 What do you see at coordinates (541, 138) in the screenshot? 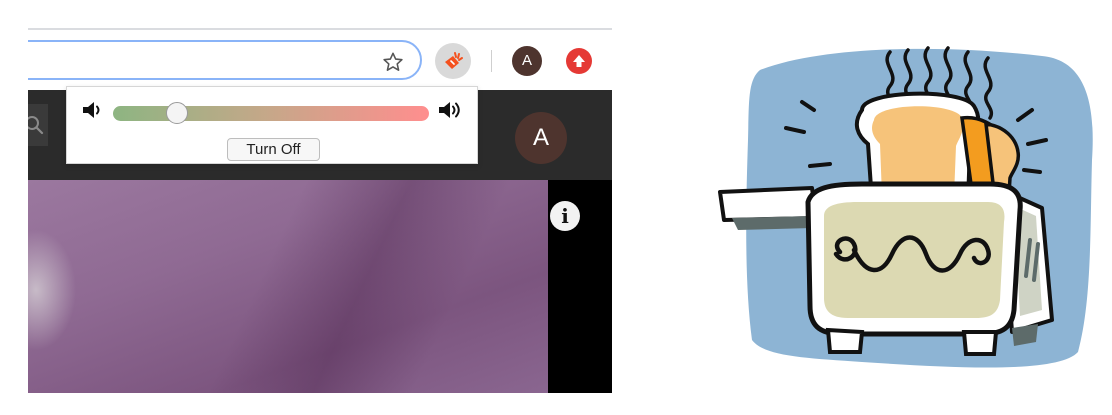
I see `account-avatar: A` at bounding box center [541, 138].